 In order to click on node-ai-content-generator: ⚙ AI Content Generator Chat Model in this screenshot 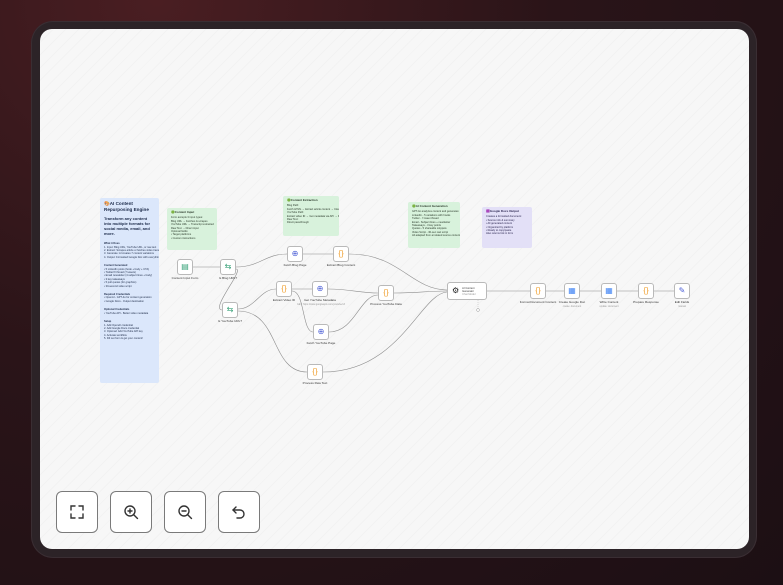, I will do `click(467, 291)`.